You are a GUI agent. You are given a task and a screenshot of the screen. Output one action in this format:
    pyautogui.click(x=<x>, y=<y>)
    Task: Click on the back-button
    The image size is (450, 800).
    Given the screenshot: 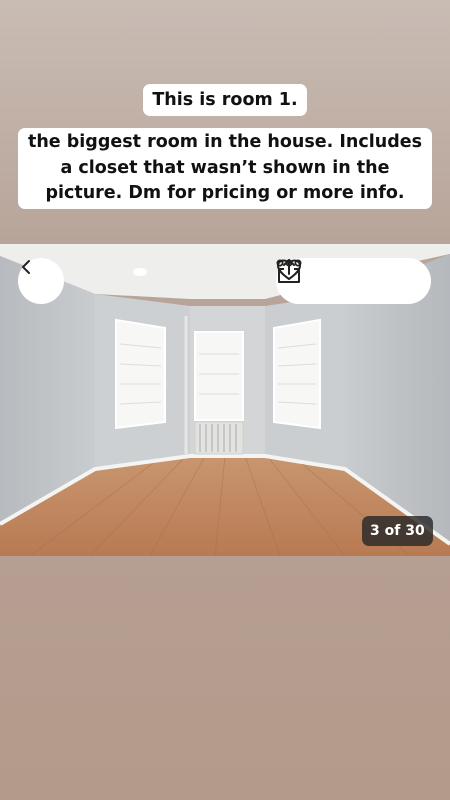 What is the action you would take?
    pyautogui.click(x=41, y=281)
    